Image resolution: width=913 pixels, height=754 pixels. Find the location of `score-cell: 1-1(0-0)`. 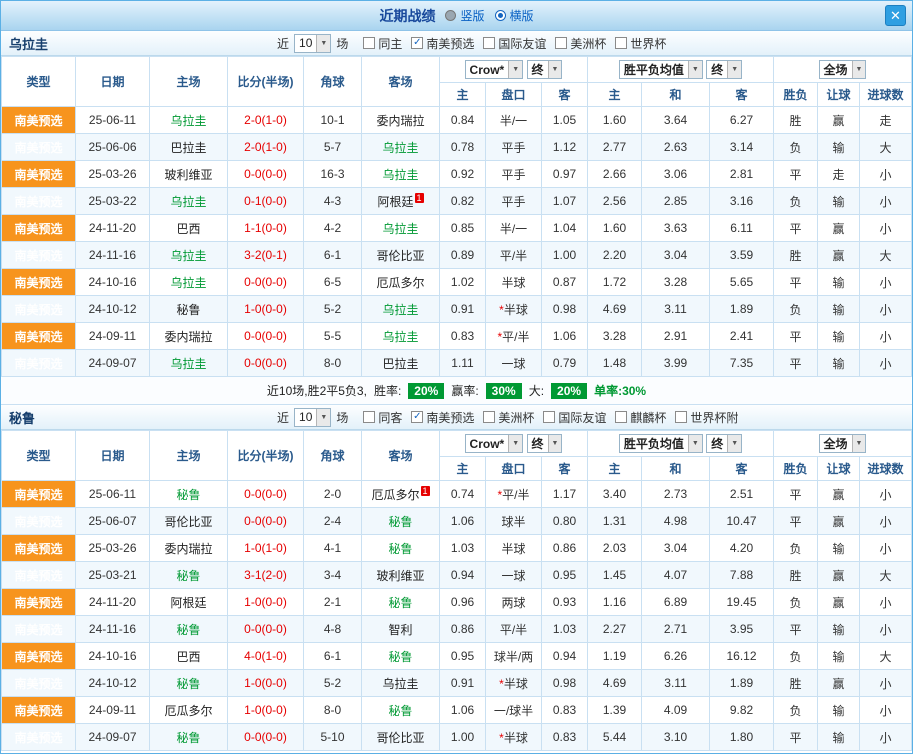

score-cell: 1-1(0-0) is located at coordinates (265, 228).